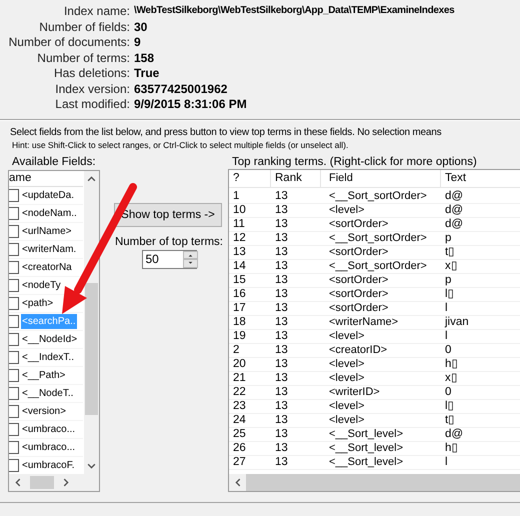  Describe the element at coordinates (44, 411) in the screenshot. I see `field-item: <version>` at that location.